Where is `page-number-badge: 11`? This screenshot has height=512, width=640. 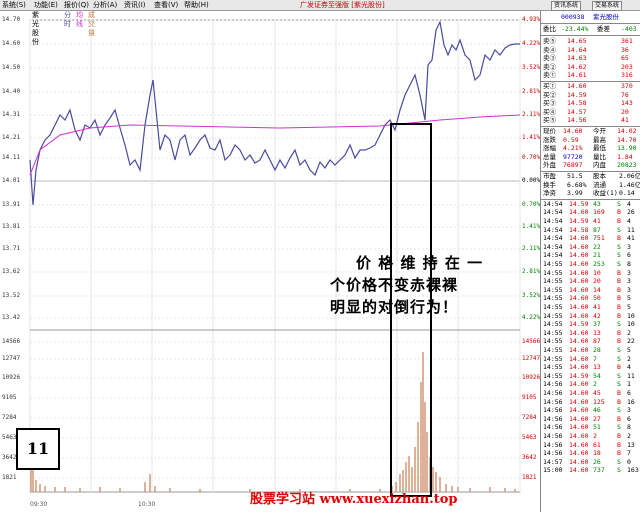 page-number-badge: 11 is located at coordinates (38, 449).